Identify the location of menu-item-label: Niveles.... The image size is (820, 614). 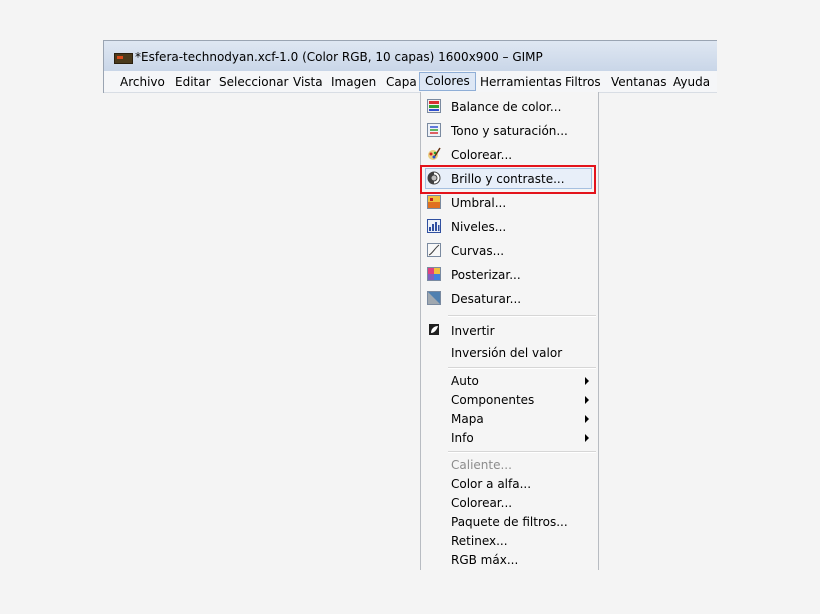
(479, 227).